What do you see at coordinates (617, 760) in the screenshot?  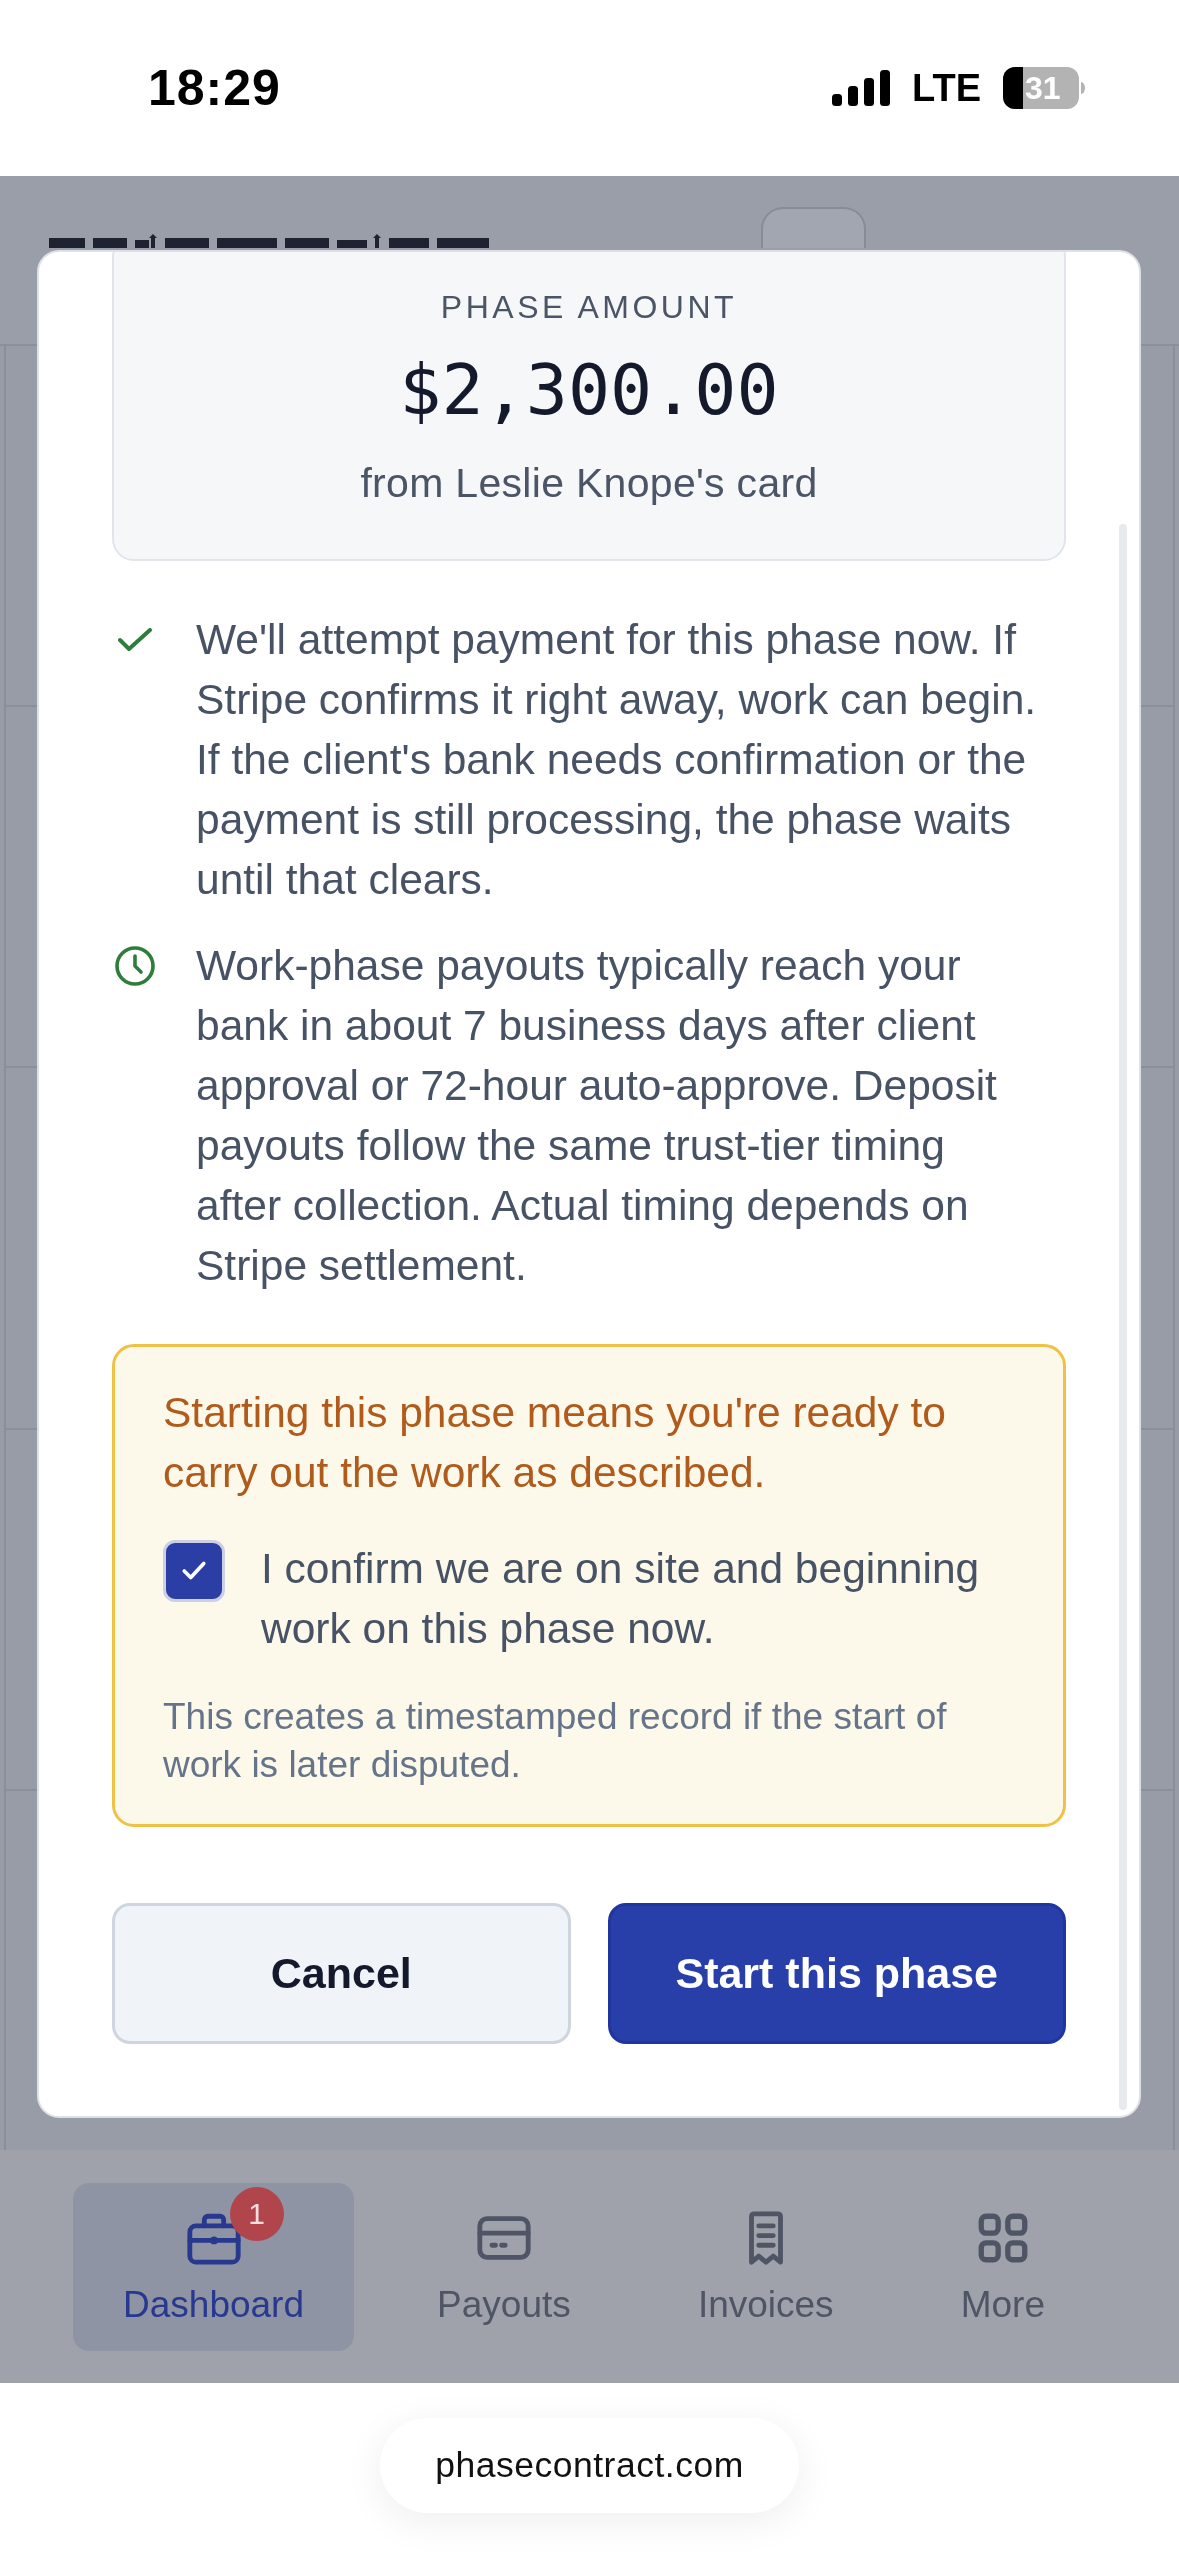 I see `info-text: We'll attempt payment for this phase now. If Stripe confirms it right away, work can begin. If the client's bank needs confirmation or the payment is still processing, the phase waits until that clears.` at bounding box center [617, 760].